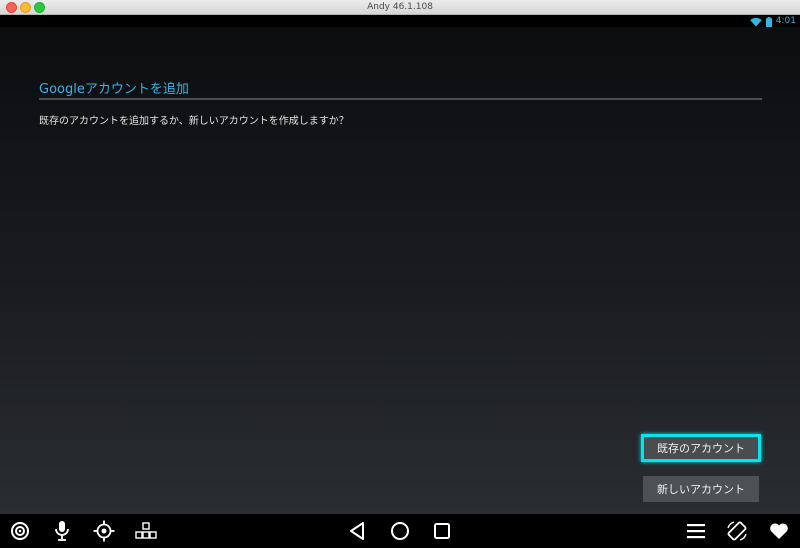  What do you see at coordinates (358, 531) in the screenshot?
I see `back-icon` at bounding box center [358, 531].